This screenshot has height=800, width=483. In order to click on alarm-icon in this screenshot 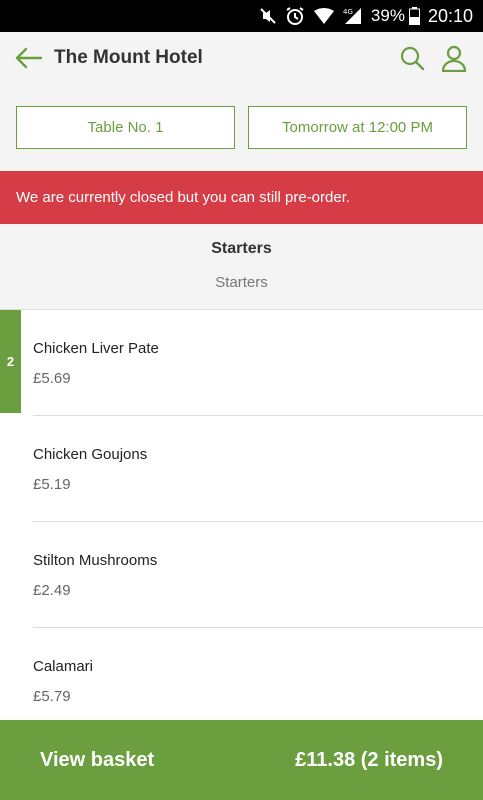, I will do `click(295, 16)`.